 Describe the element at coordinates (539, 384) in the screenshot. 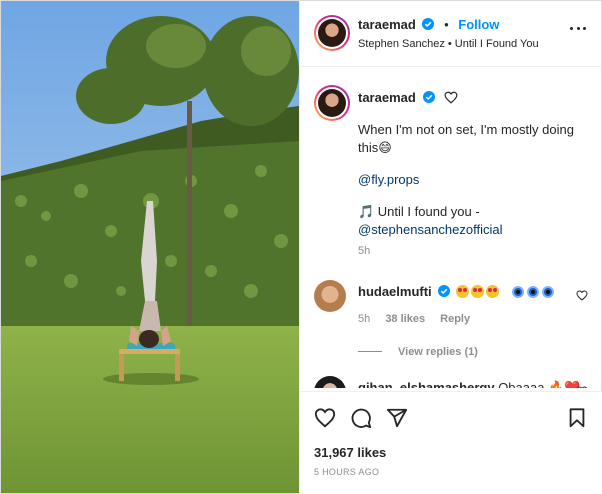

I see `comment-text: Obaaaa 🔥❤️` at that location.